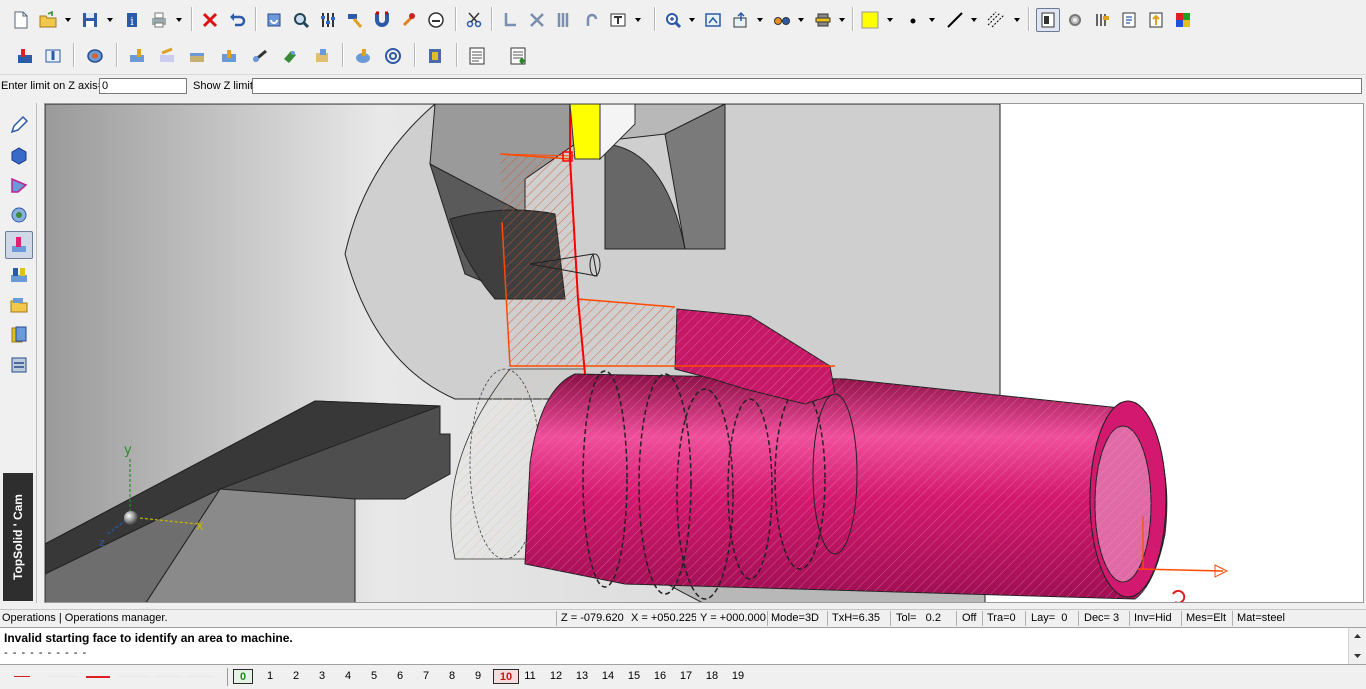 This screenshot has width=1366, height=689. What do you see at coordinates (1357, 646) in the screenshot?
I see `message-scrollbar` at bounding box center [1357, 646].